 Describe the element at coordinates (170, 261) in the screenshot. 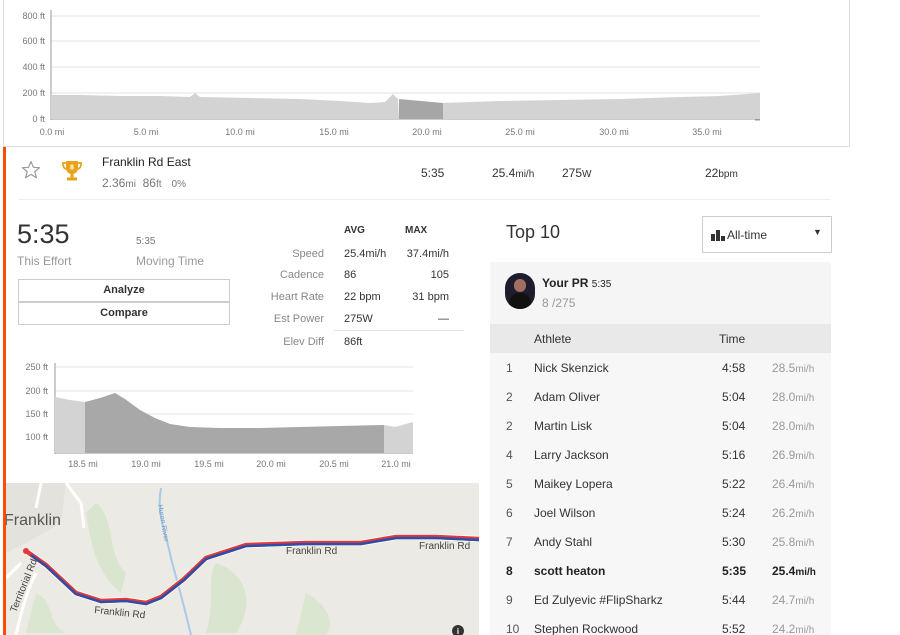

I see `moving-time-label: Moving Time` at that location.